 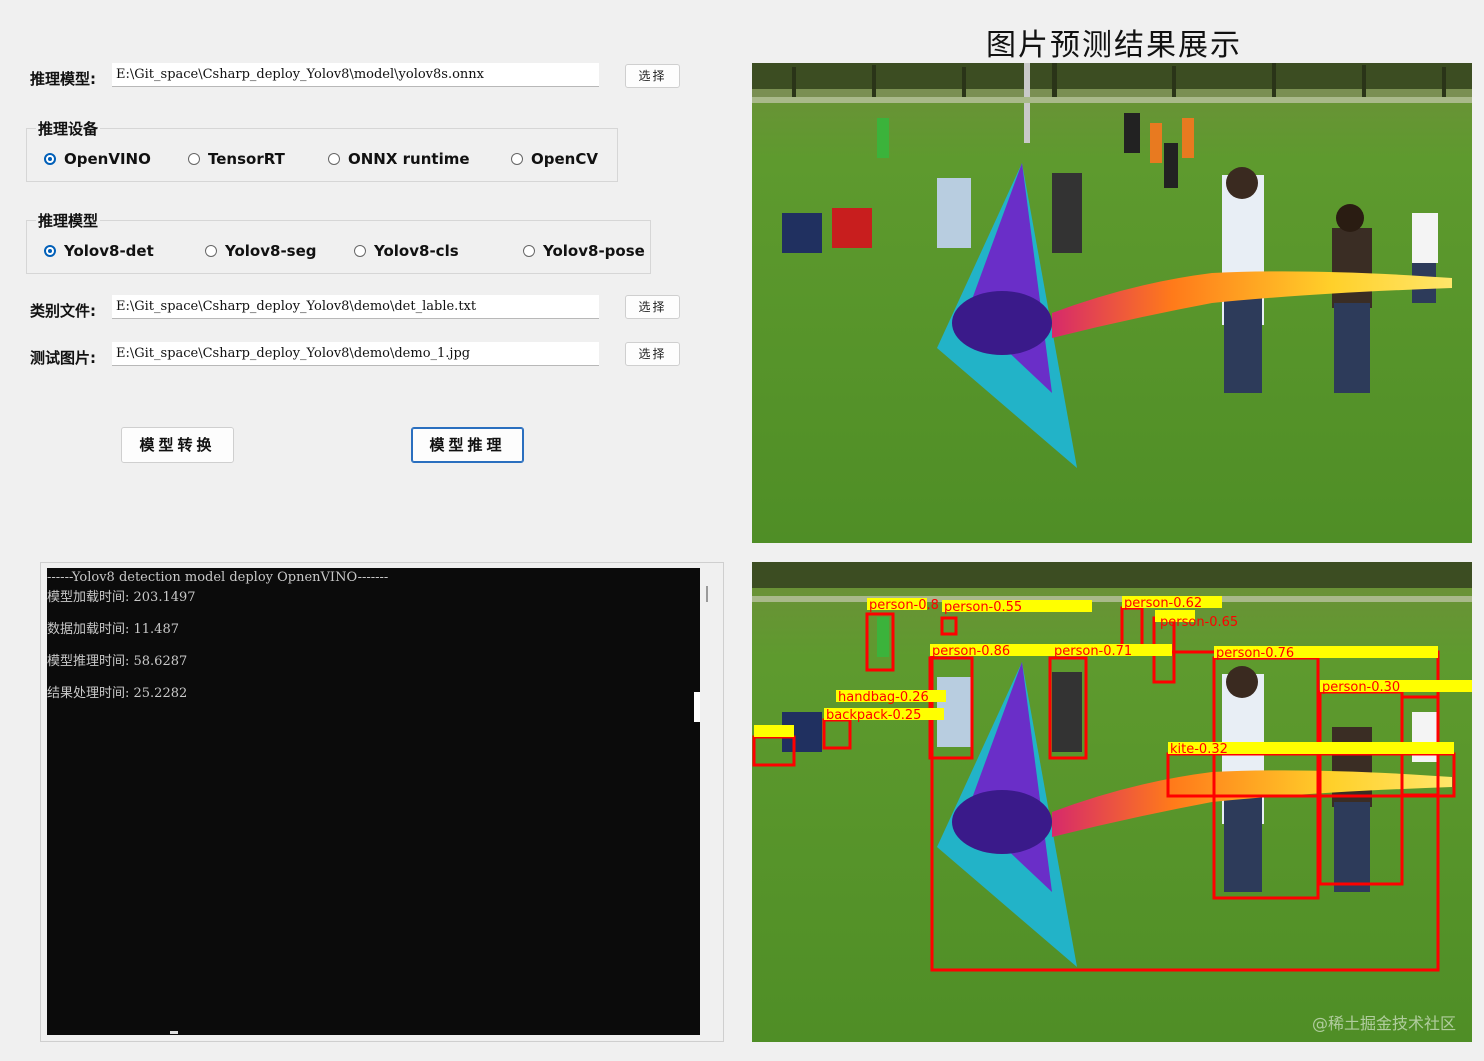 I want to click on det-label-text: person-0.71, so click(x=1093, y=651).